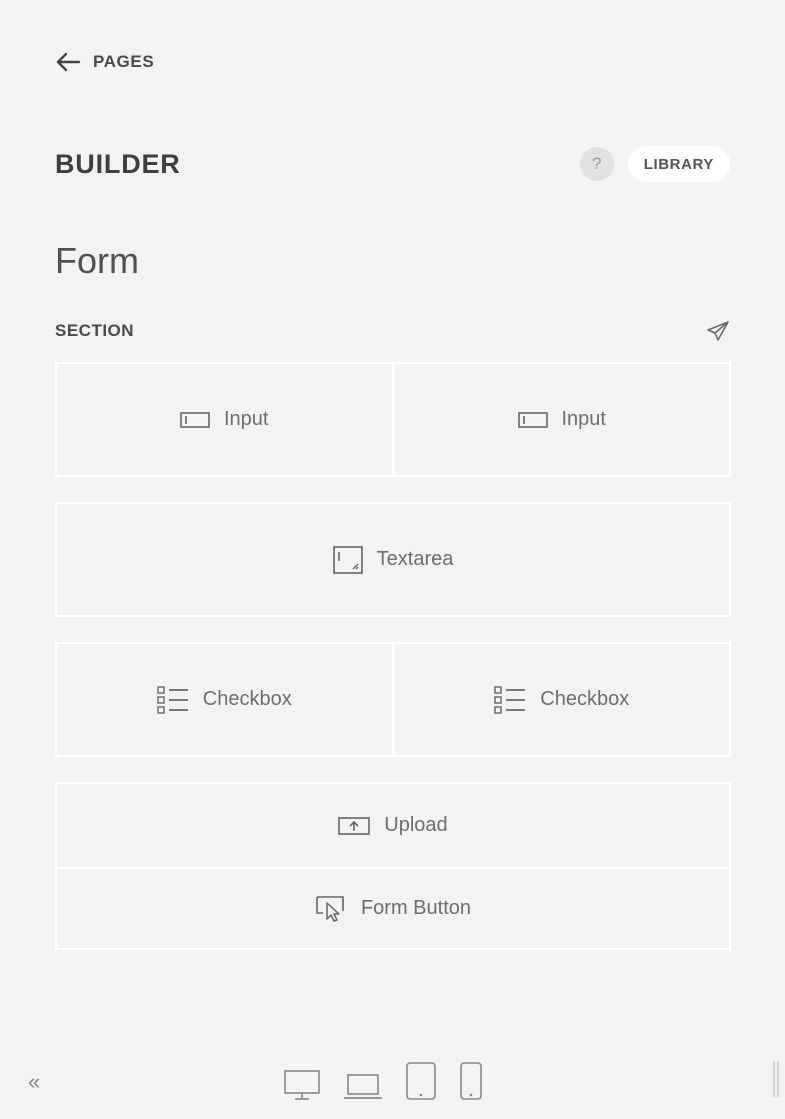  Describe the element at coordinates (34, 1082) in the screenshot. I see `collapse-sidebar-button: «` at that location.